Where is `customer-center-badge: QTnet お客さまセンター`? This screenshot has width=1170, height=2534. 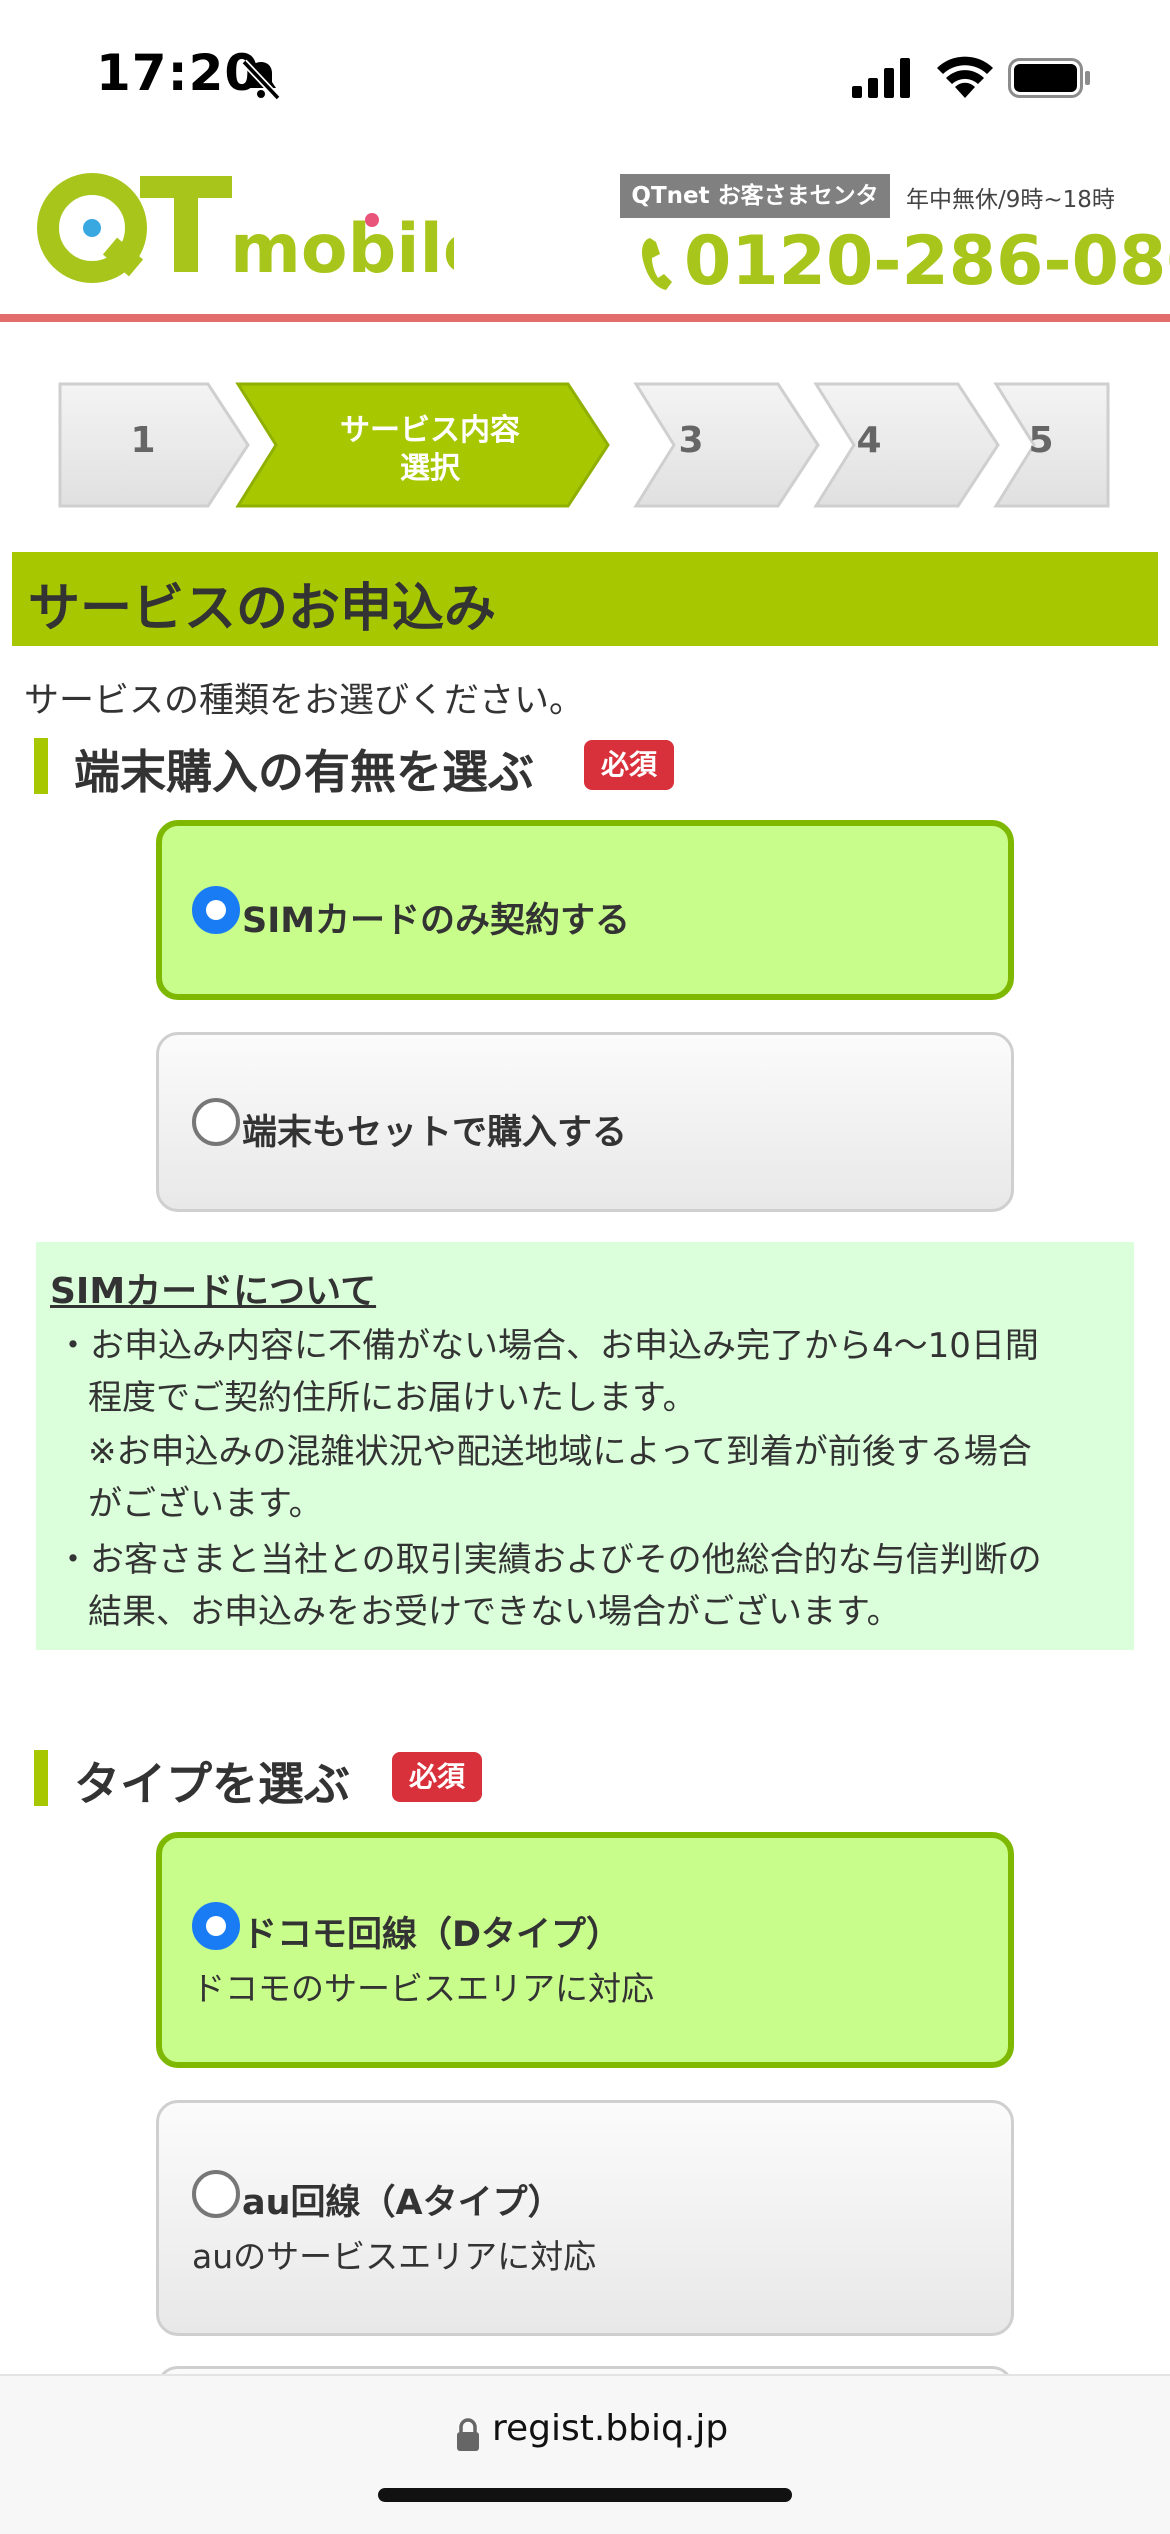 customer-center-badge: QTnet お客さまセンター is located at coordinates (755, 213).